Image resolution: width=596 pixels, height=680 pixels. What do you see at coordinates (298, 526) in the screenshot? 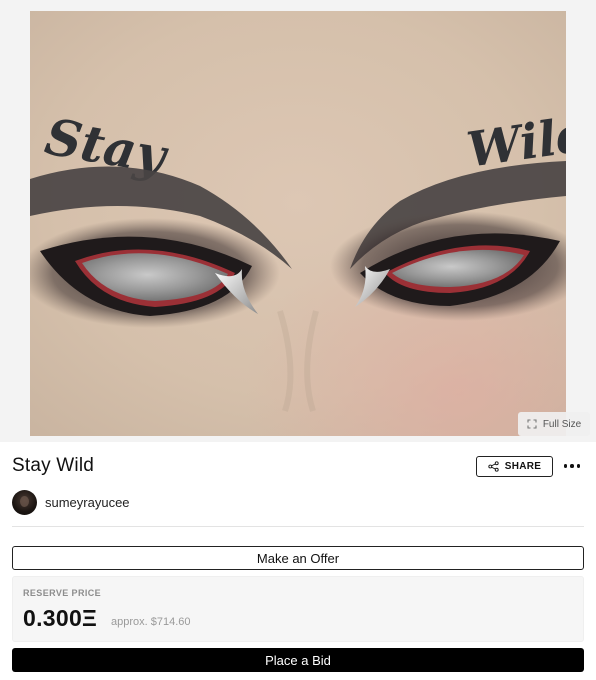
I see `divider` at bounding box center [298, 526].